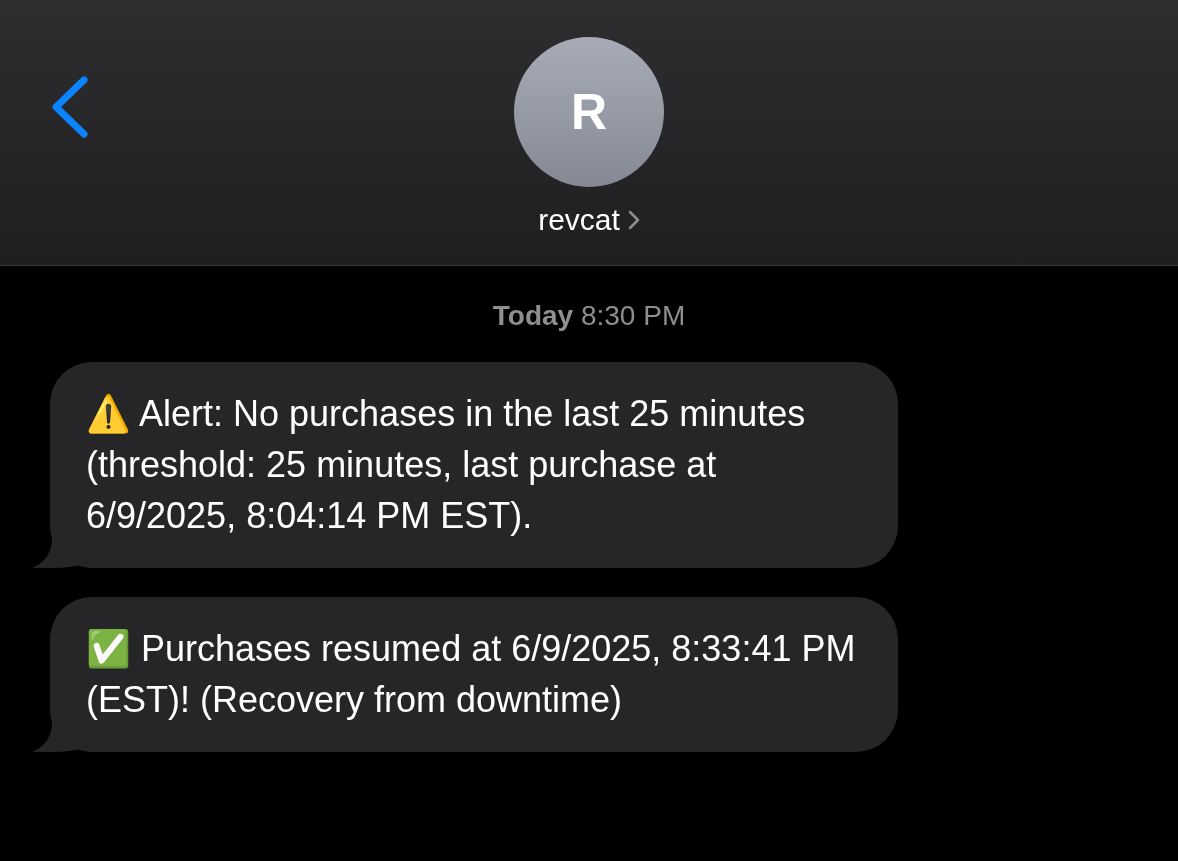 This screenshot has height=861, width=1178. What do you see at coordinates (633, 220) in the screenshot?
I see `chevron-icon` at bounding box center [633, 220].